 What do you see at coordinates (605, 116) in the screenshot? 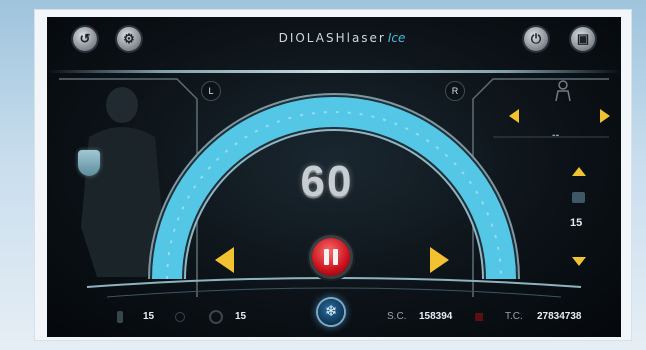
I see `right-panel-next-arrow-icon` at bounding box center [605, 116].